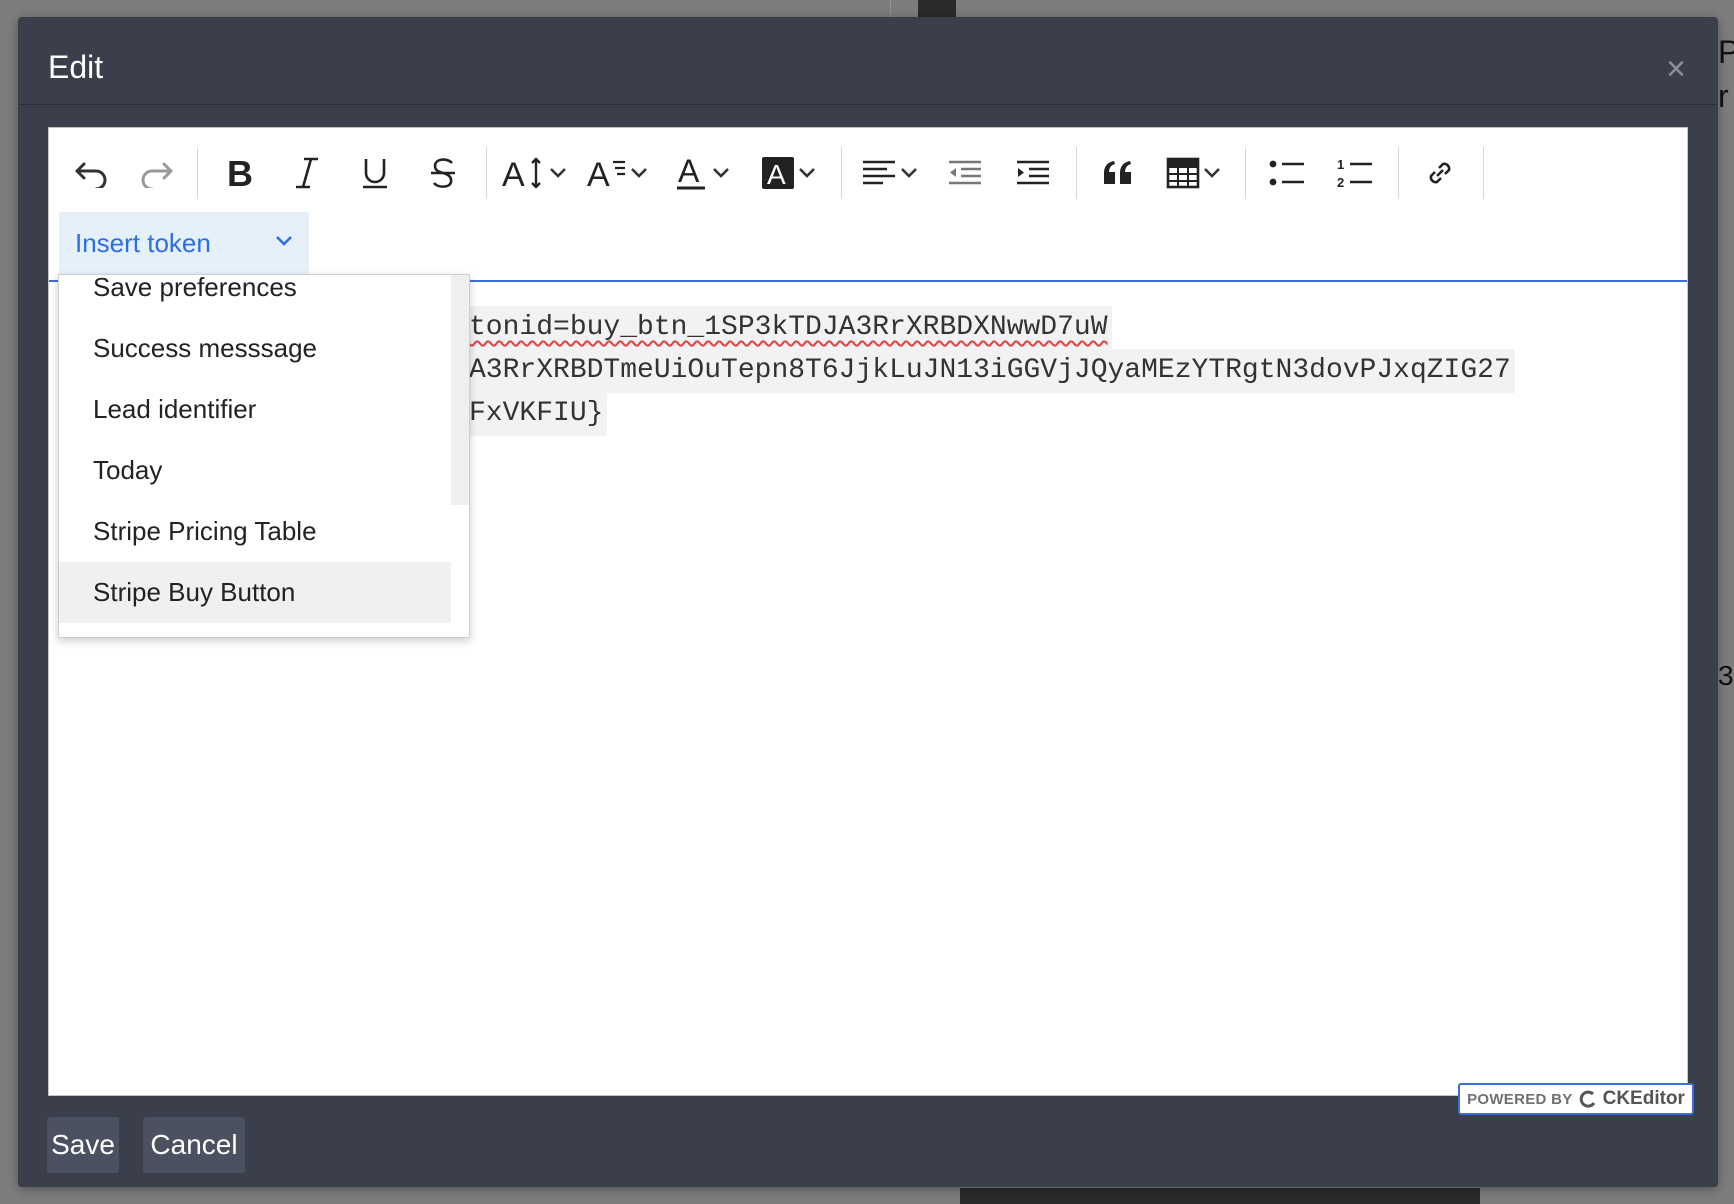 The width and height of the screenshot is (1734, 1204). What do you see at coordinates (255, 409) in the screenshot?
I see `menu-item-lead-identifier: Lead identifier` at bounding box center [255, 409].